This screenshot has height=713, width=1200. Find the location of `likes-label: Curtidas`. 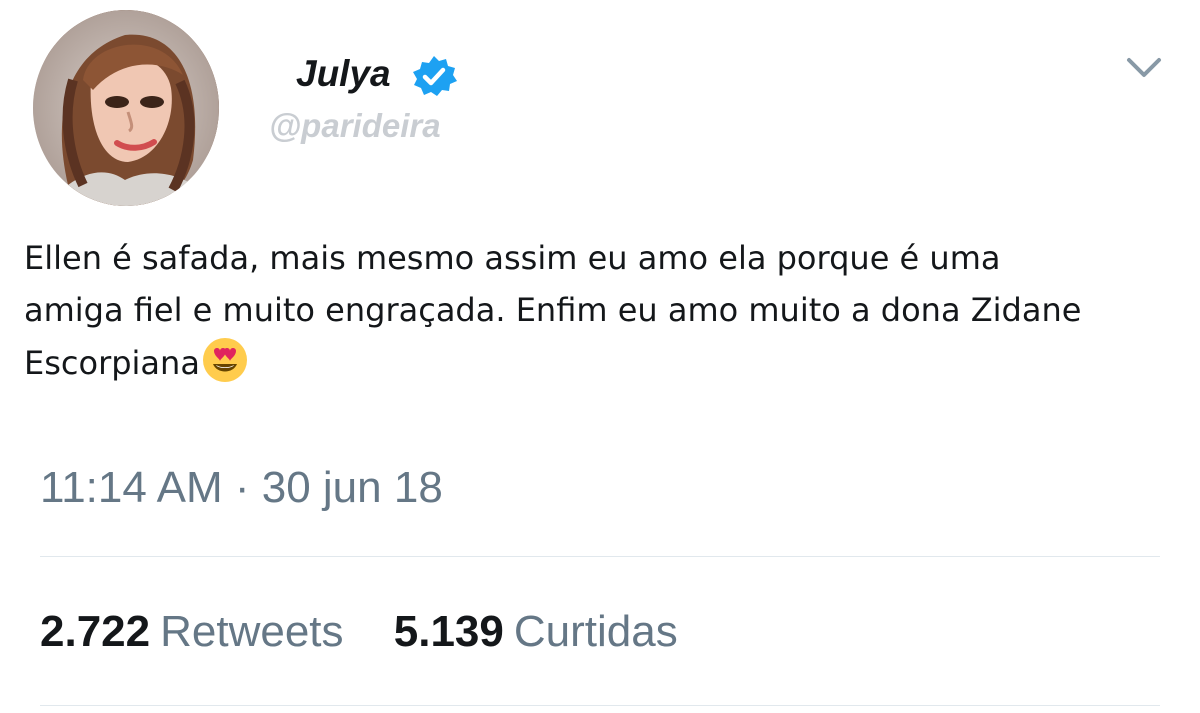

likes-label: Curtidas is located at coordinates (595, 631).